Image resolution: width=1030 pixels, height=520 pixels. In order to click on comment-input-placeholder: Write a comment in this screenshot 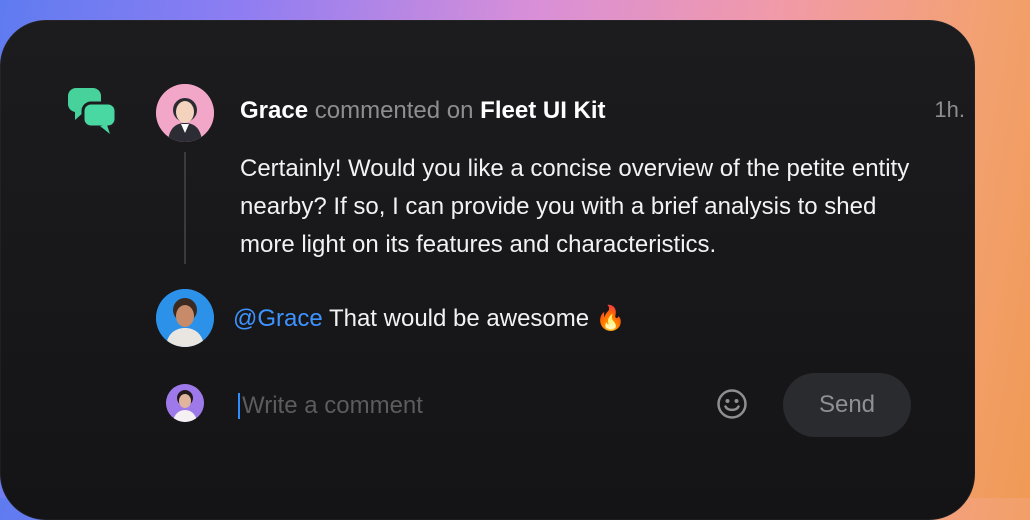, I will do `click(332, 405)`.